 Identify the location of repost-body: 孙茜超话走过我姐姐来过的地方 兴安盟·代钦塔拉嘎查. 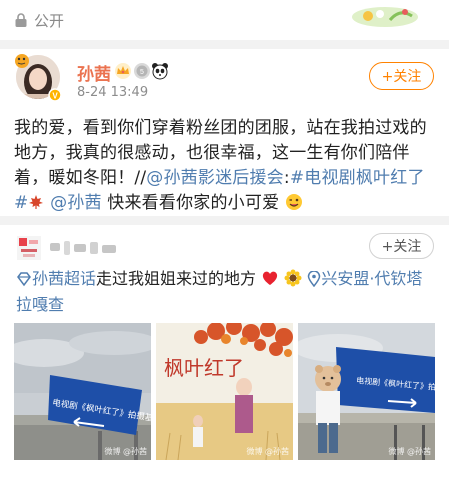
(226, 292).